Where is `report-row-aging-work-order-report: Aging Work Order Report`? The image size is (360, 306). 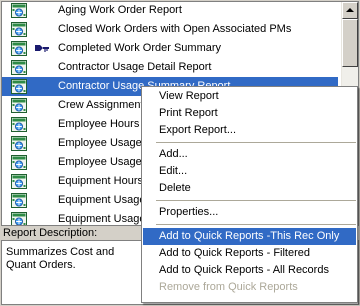
report-row-aging-work-order-report: Aging Work Order Report is located at coordinates (170, 11).